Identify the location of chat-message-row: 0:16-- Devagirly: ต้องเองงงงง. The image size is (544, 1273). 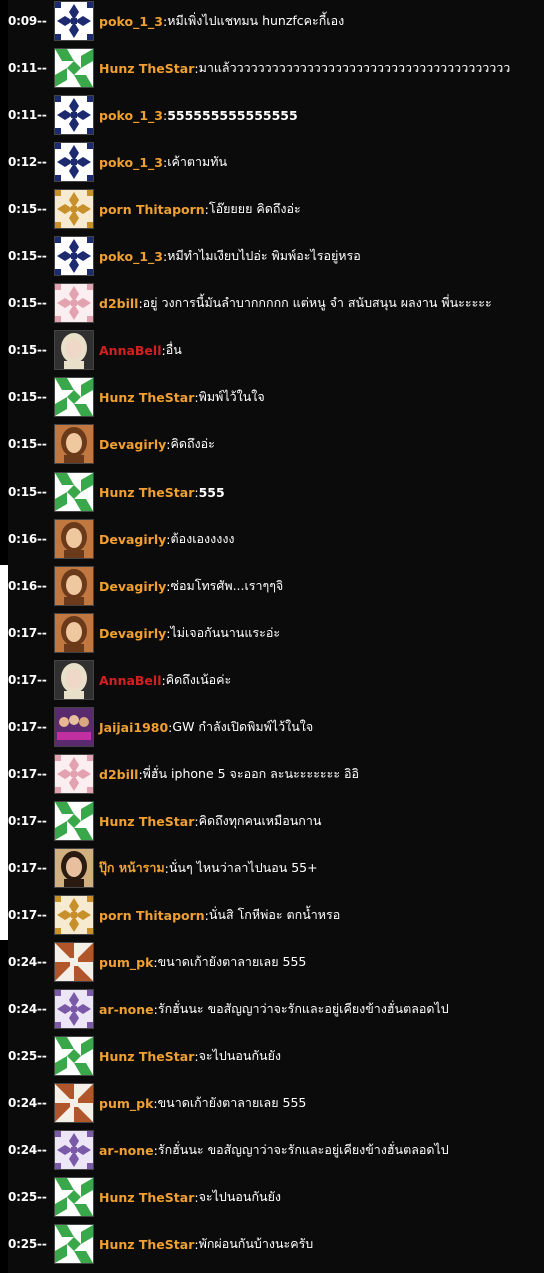
(121, 539).